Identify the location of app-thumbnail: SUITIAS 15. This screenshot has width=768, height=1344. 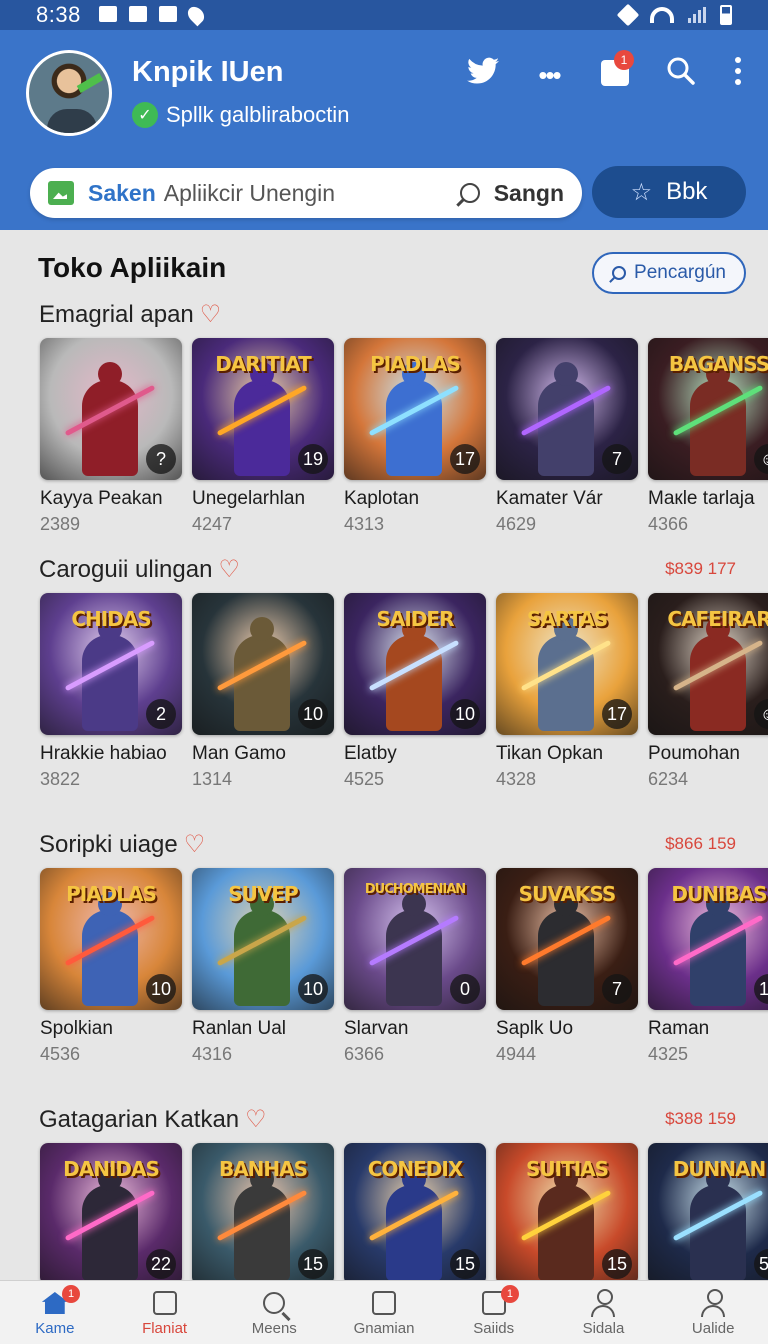
(567, 1214).